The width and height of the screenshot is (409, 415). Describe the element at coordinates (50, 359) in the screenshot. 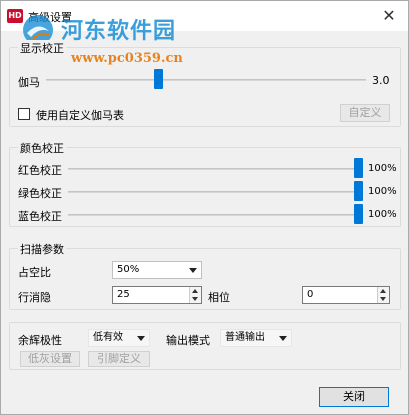

I see `low-gray-settings-button: 低灰设置` at that location.